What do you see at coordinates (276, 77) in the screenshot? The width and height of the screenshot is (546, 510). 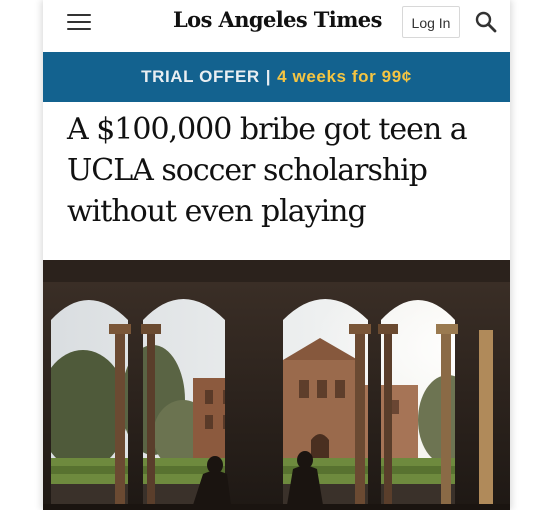 I see `trial-offer-banner: TRIAL OFFER | 4 weeks for 99¢` at bounding box center [276, 77].